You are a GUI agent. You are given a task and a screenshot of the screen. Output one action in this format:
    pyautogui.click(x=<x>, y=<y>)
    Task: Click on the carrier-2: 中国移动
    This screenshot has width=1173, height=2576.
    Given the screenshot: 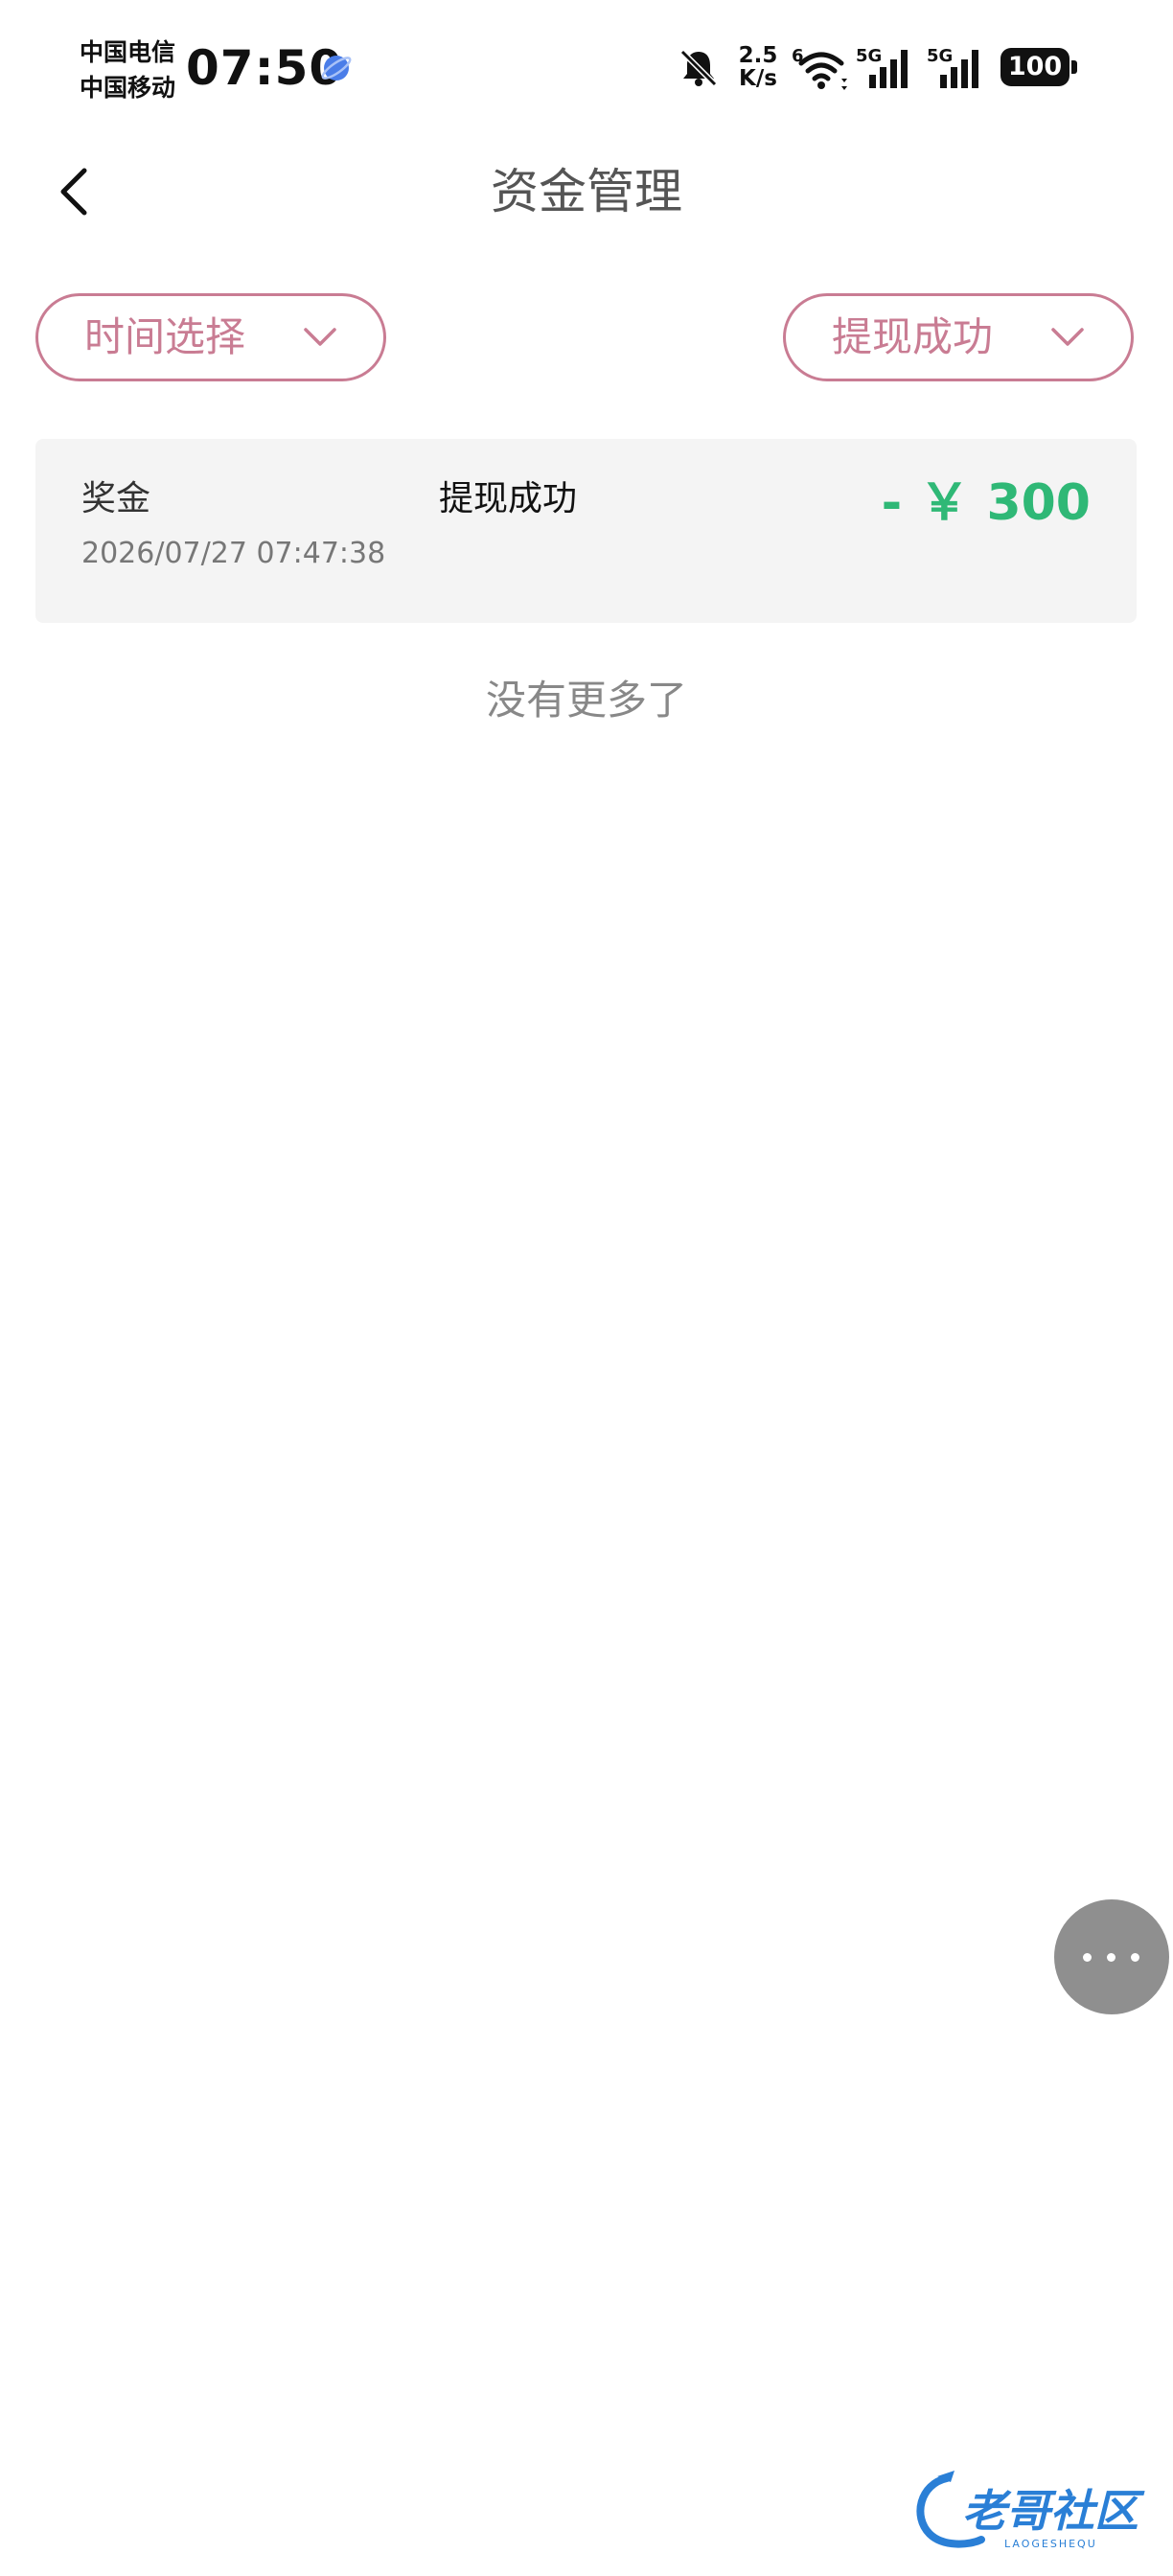 What is the action you would take?
    pyautogui.click(x=128, y=88)
    